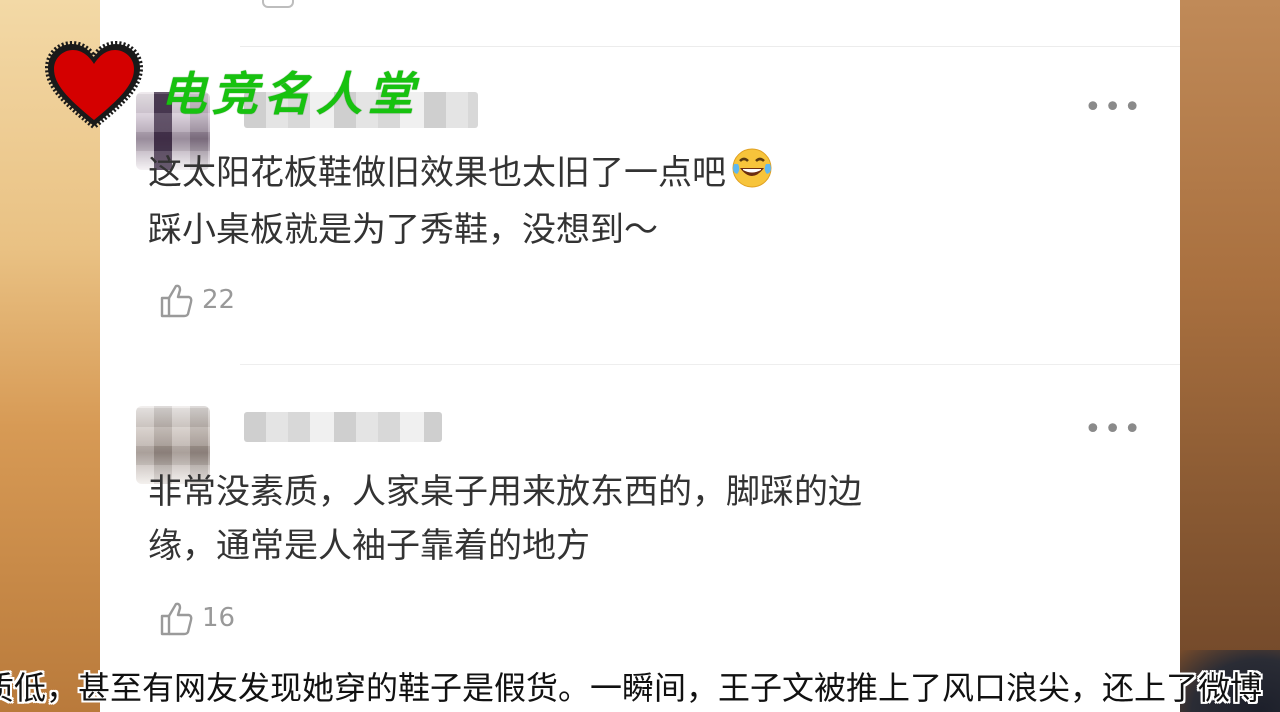  What do you see at coordinates (631, 688) in the screenshot?
I see `subtitle-text: 质低，甚至有网友发现她穿的鞋子是假货。一瞬间，王子文被推上了风口浪尖，还上了微博` at bounding box center [631, 688].